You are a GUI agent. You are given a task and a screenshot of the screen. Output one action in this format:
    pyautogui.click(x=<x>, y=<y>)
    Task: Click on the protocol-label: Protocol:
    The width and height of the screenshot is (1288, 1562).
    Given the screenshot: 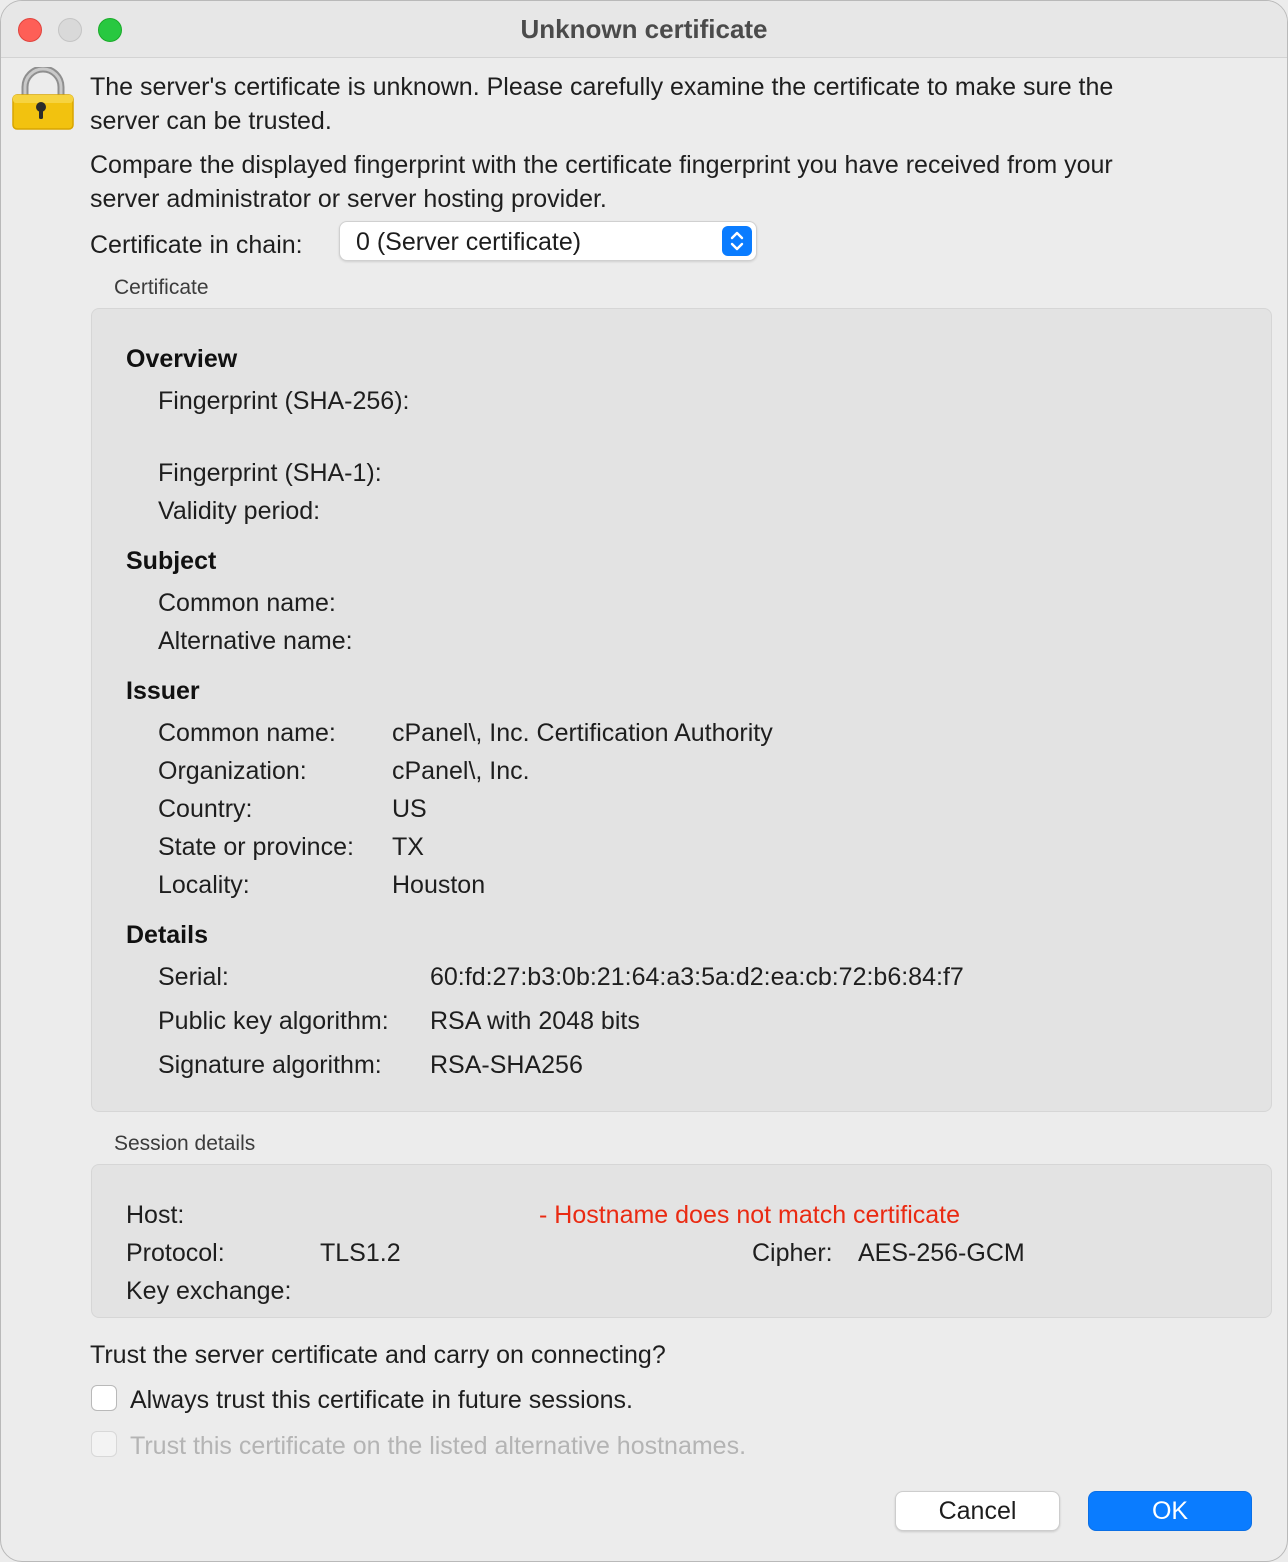 What is the action you would take?
    pyautogui.click(x=175, y=1253)
    